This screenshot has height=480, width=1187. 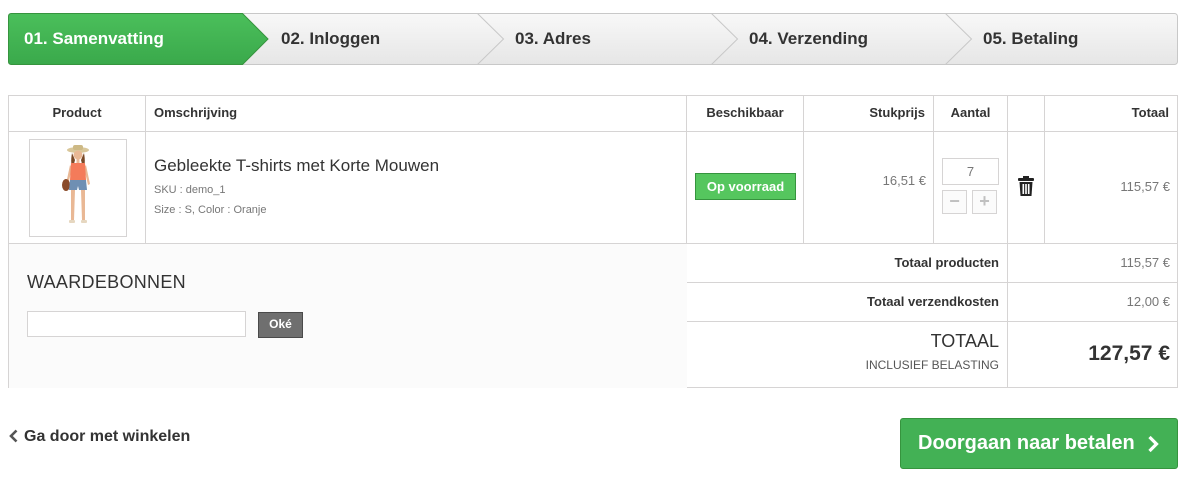 I want to click on grand-total-value: 127,57 €, so click(x=1129, y=353).